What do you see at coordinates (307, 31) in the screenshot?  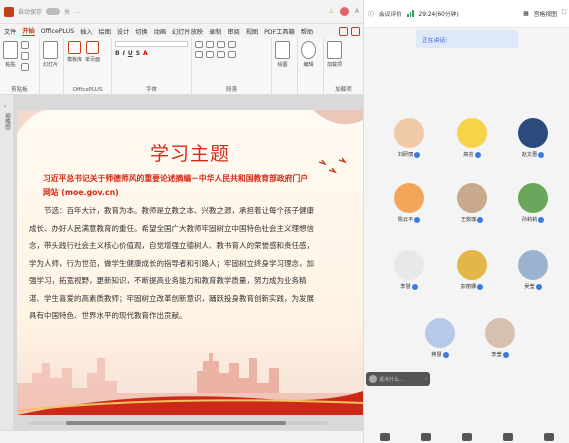 I see `tab-help: 帮助` at bounding box center [307, 31].